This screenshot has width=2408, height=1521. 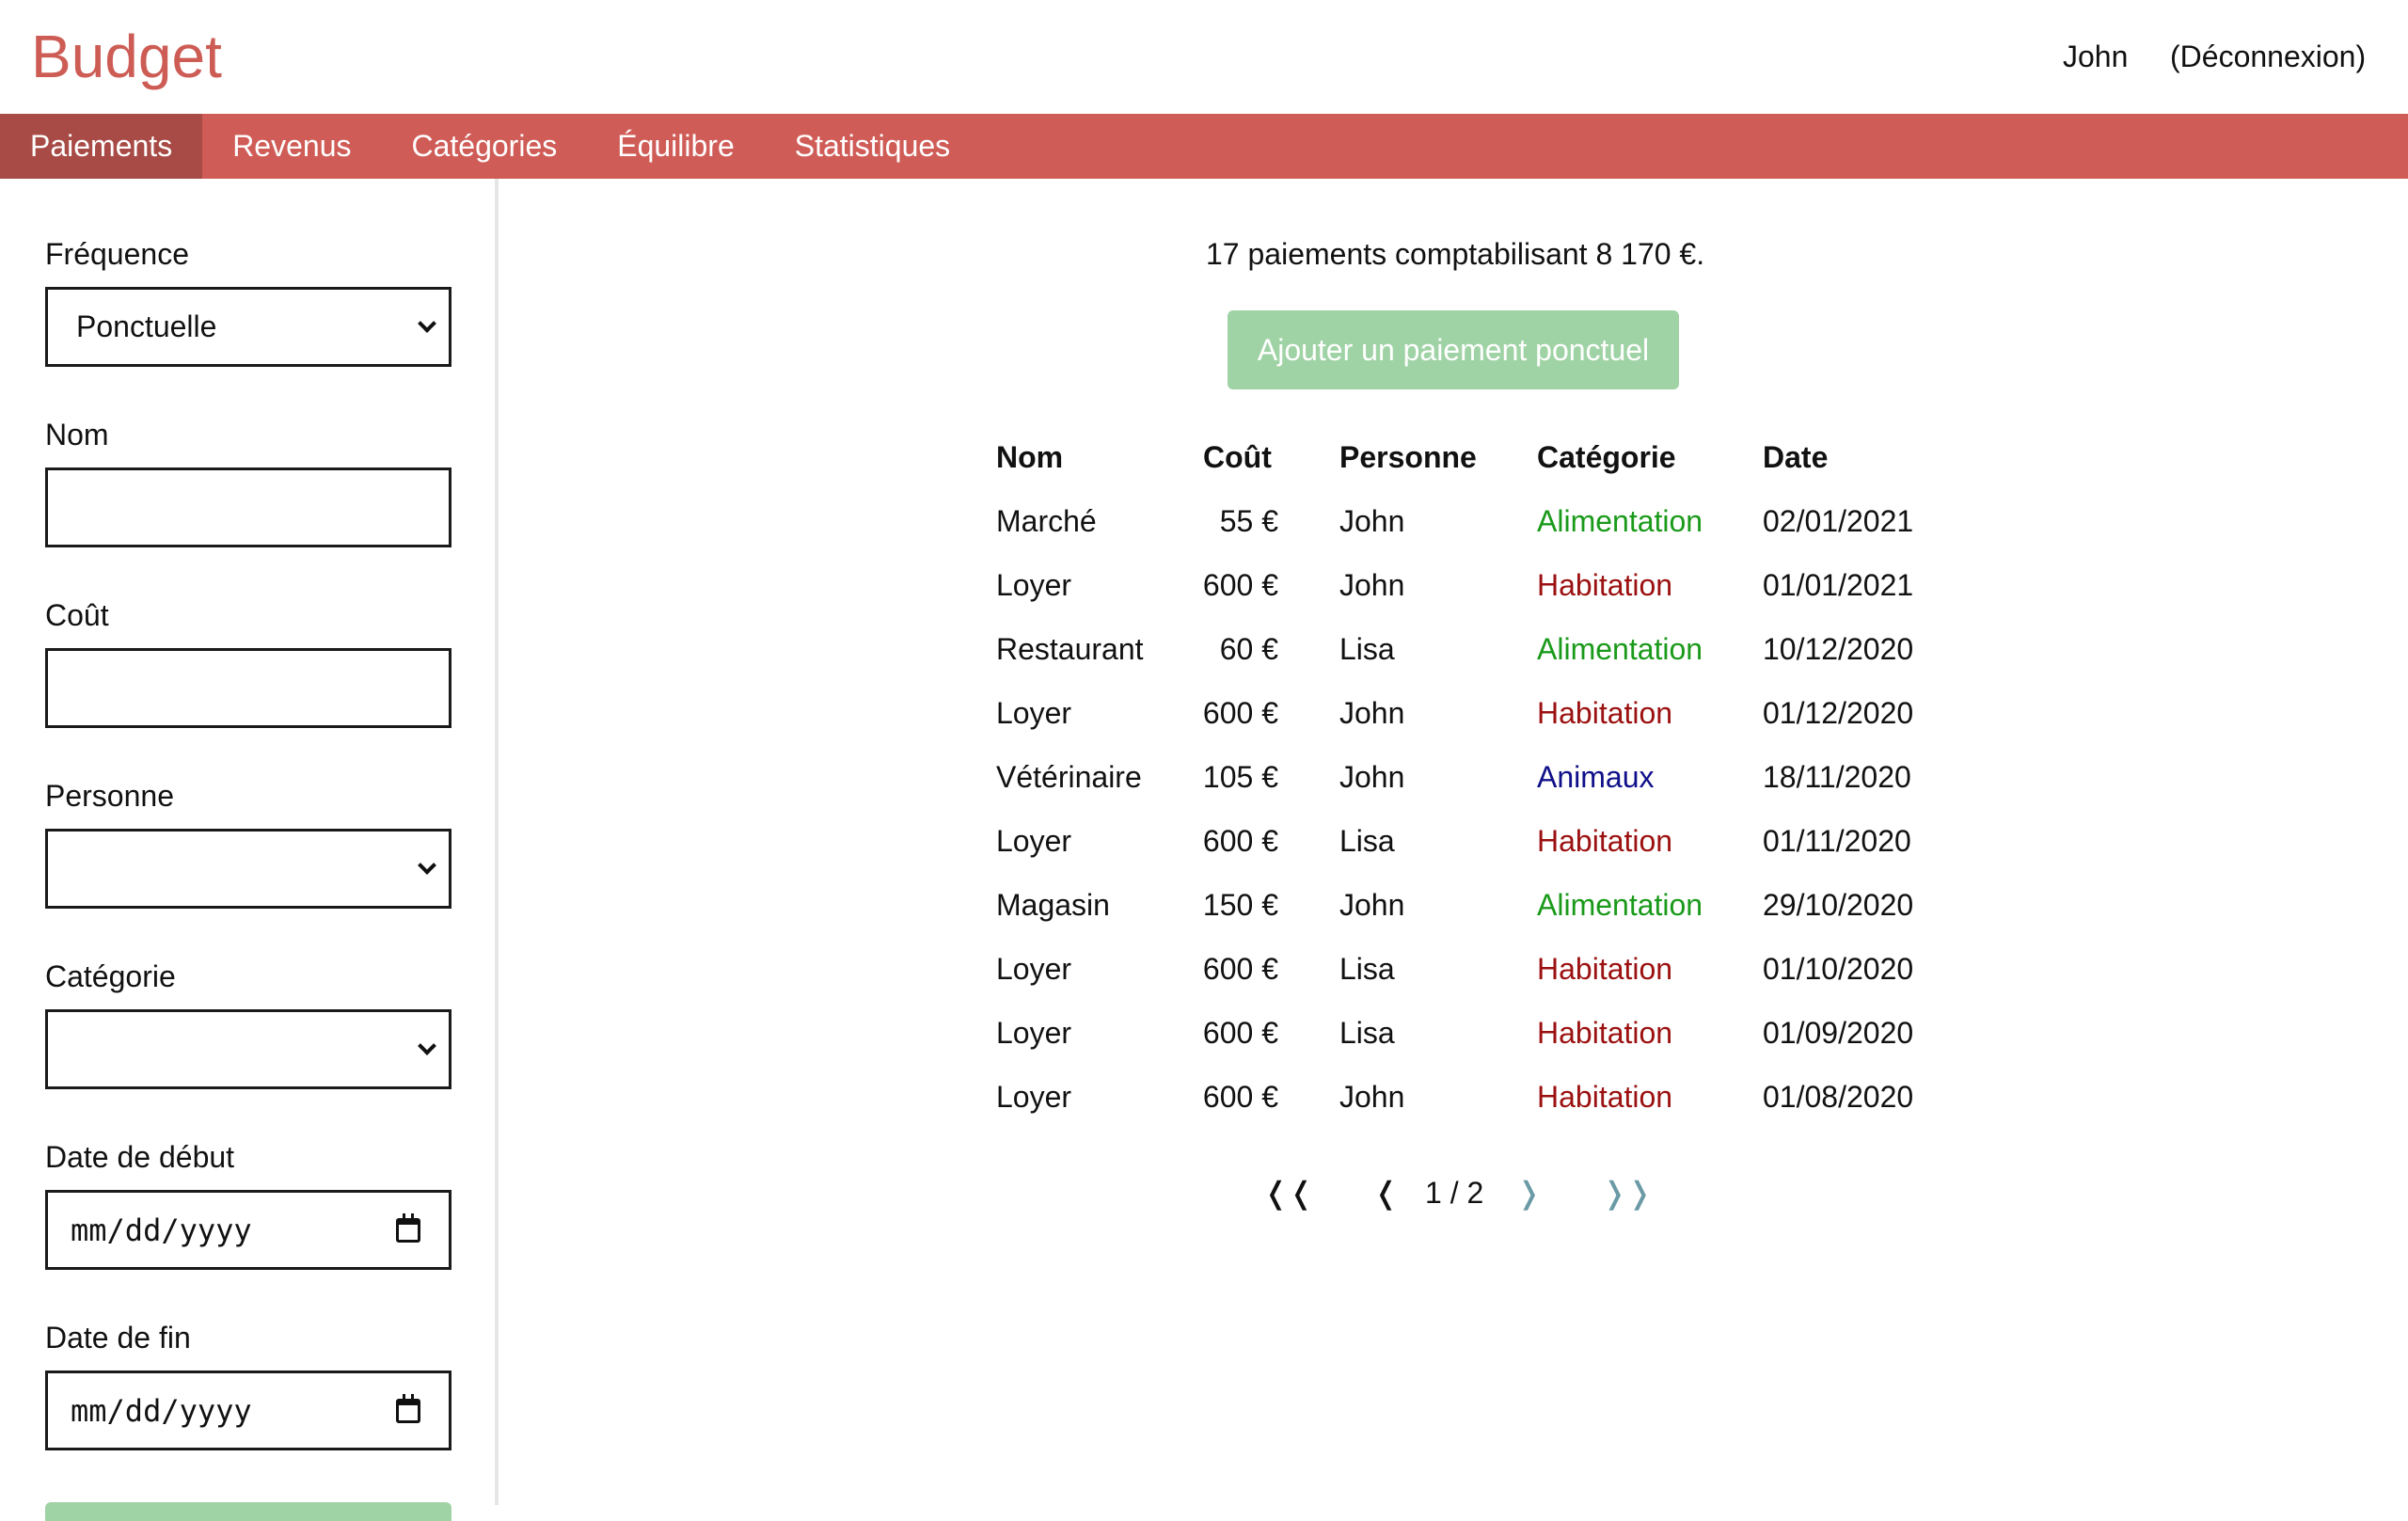 What do you see at coordinates (1606, 457) in the screenshot?
I see `column-header-categorie: Catégorie` at bounding box center [1606, 457].